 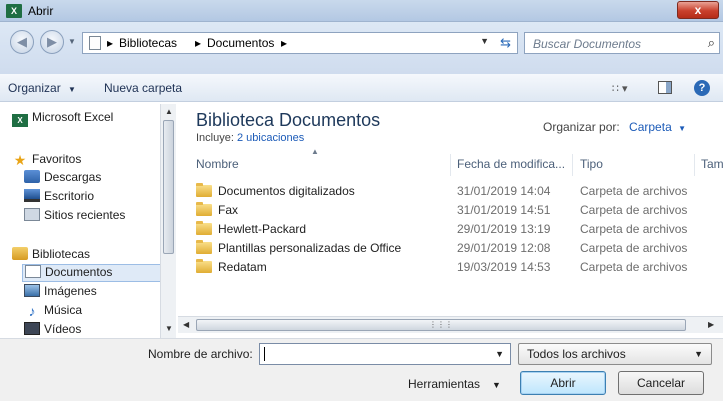 What do you see at coordinates (286, 191) in the screenshot?
I see `file-name: Documentos digitalizados` at bounding box center [286, 191].